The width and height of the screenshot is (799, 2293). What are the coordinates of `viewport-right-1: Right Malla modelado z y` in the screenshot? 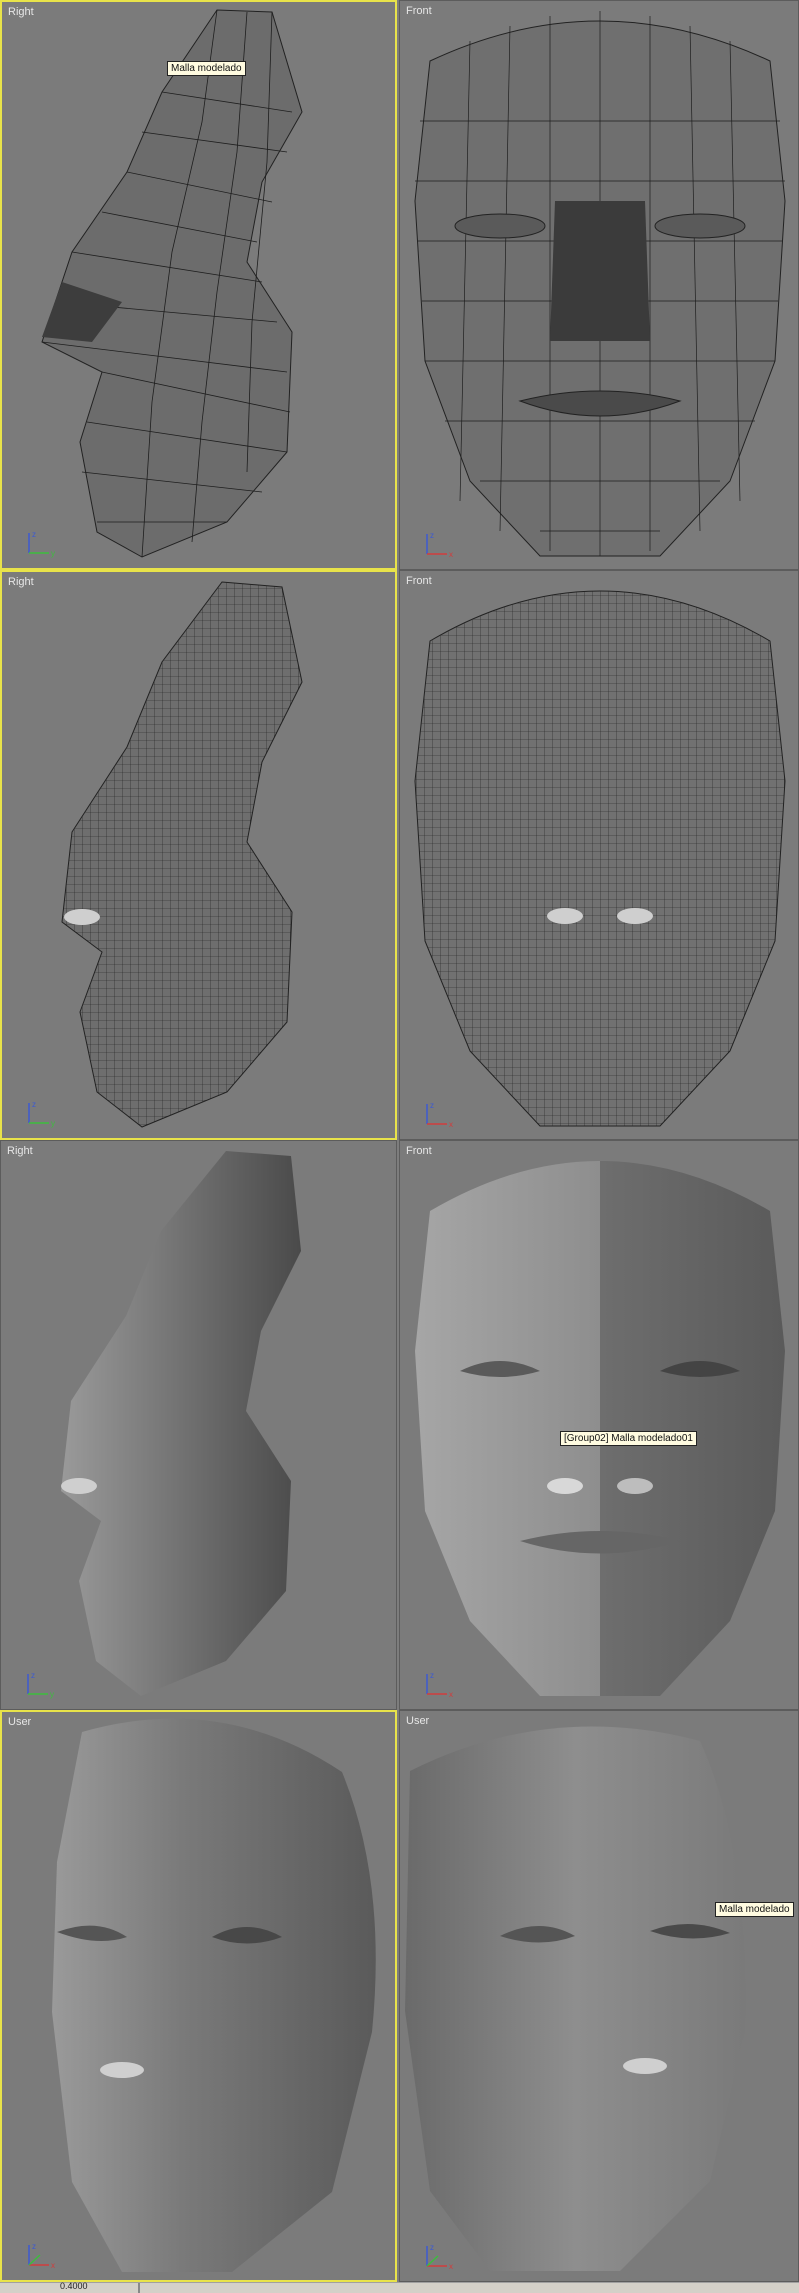 It's located at (198, 285).